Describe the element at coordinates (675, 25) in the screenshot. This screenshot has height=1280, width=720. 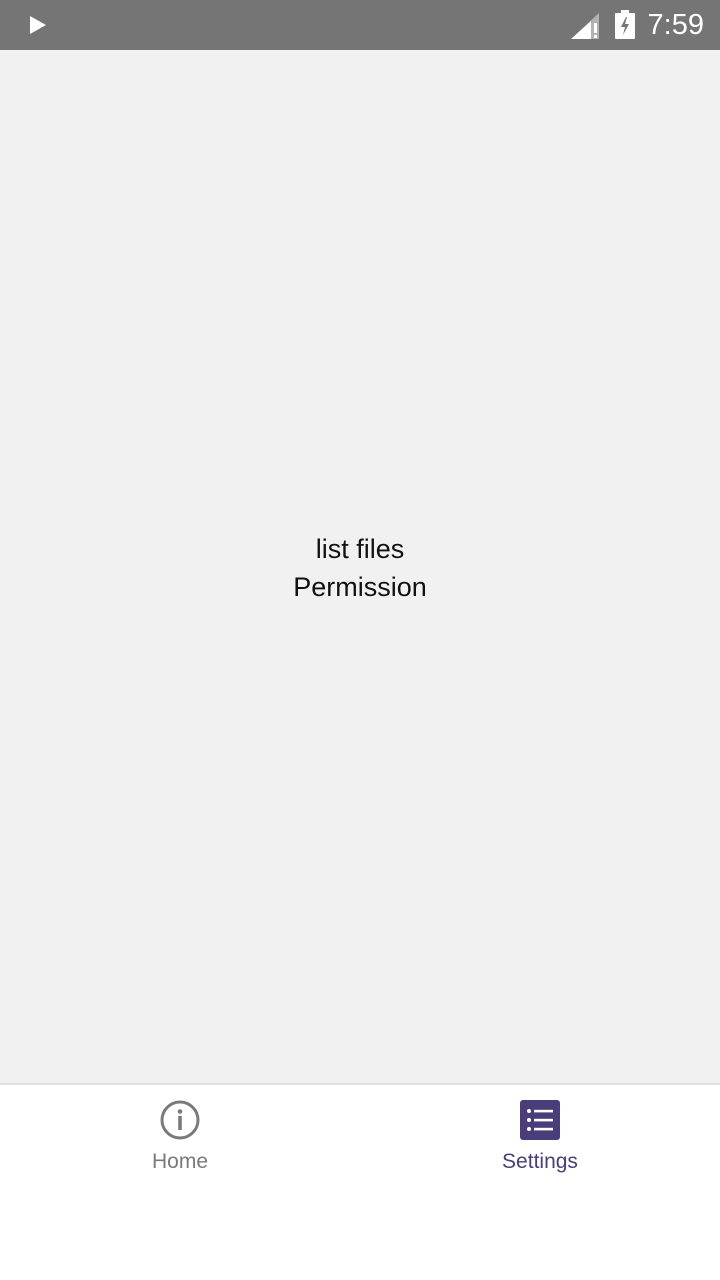
I see `status-time: 7:59` at that location.